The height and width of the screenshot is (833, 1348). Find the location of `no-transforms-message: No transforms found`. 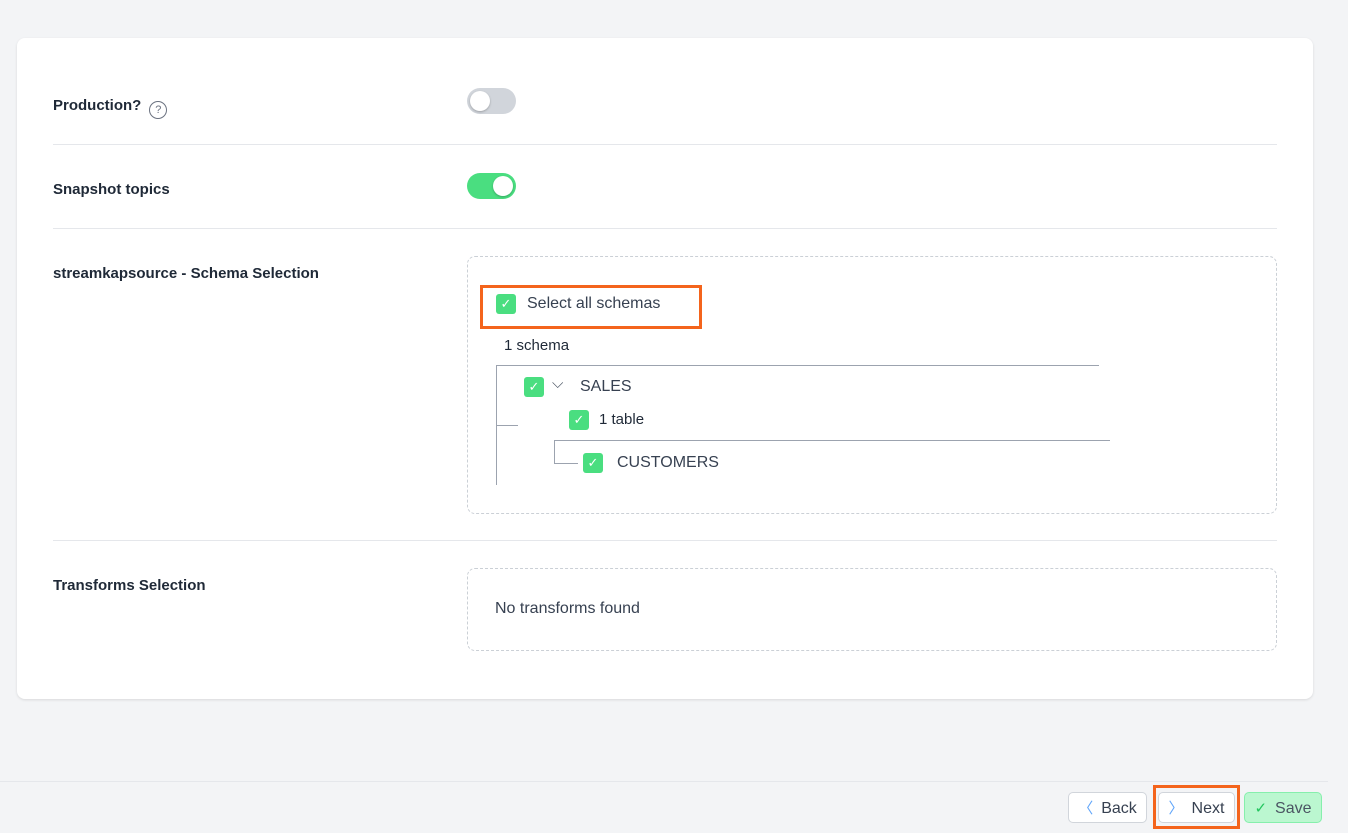

no-transforms-message: No transforms found is located at coordinates (567, 608).